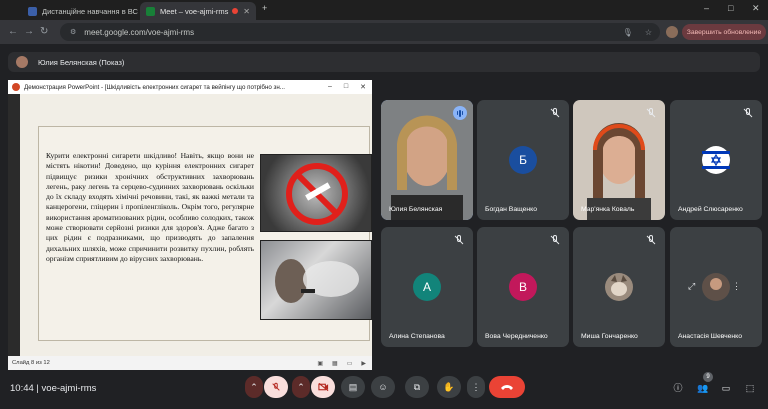 The width and height of the screenshot is (768, 409). I want to click on participant-tile: Мар'янка Коваль, so click(619, 160).